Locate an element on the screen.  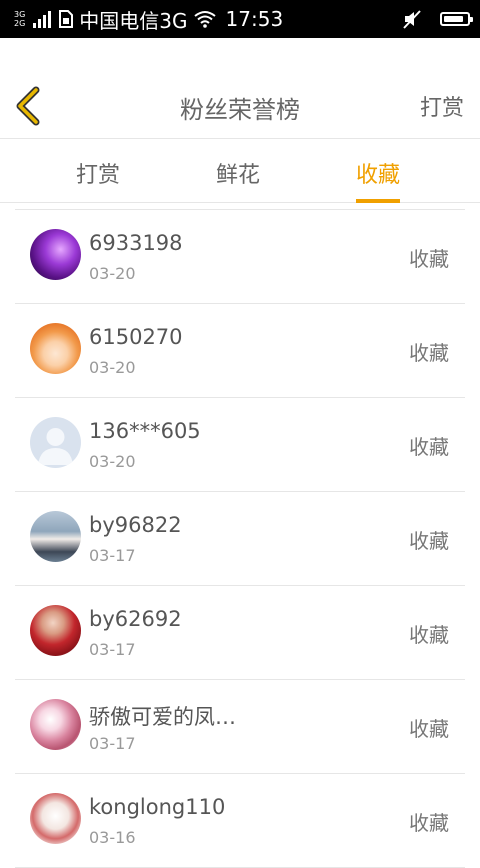
status-bar: 3G 2G 中国电信3G 17:53 is located at coordinates (240, 19).